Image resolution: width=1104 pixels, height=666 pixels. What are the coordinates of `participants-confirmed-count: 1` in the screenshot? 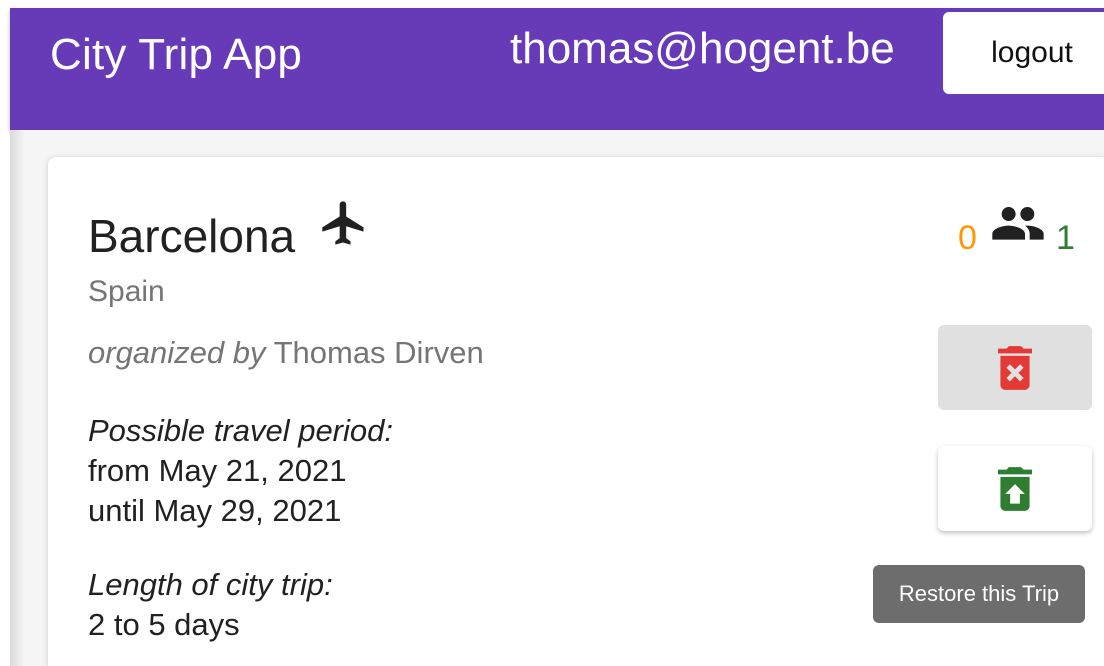 It's located at (1065, 238).